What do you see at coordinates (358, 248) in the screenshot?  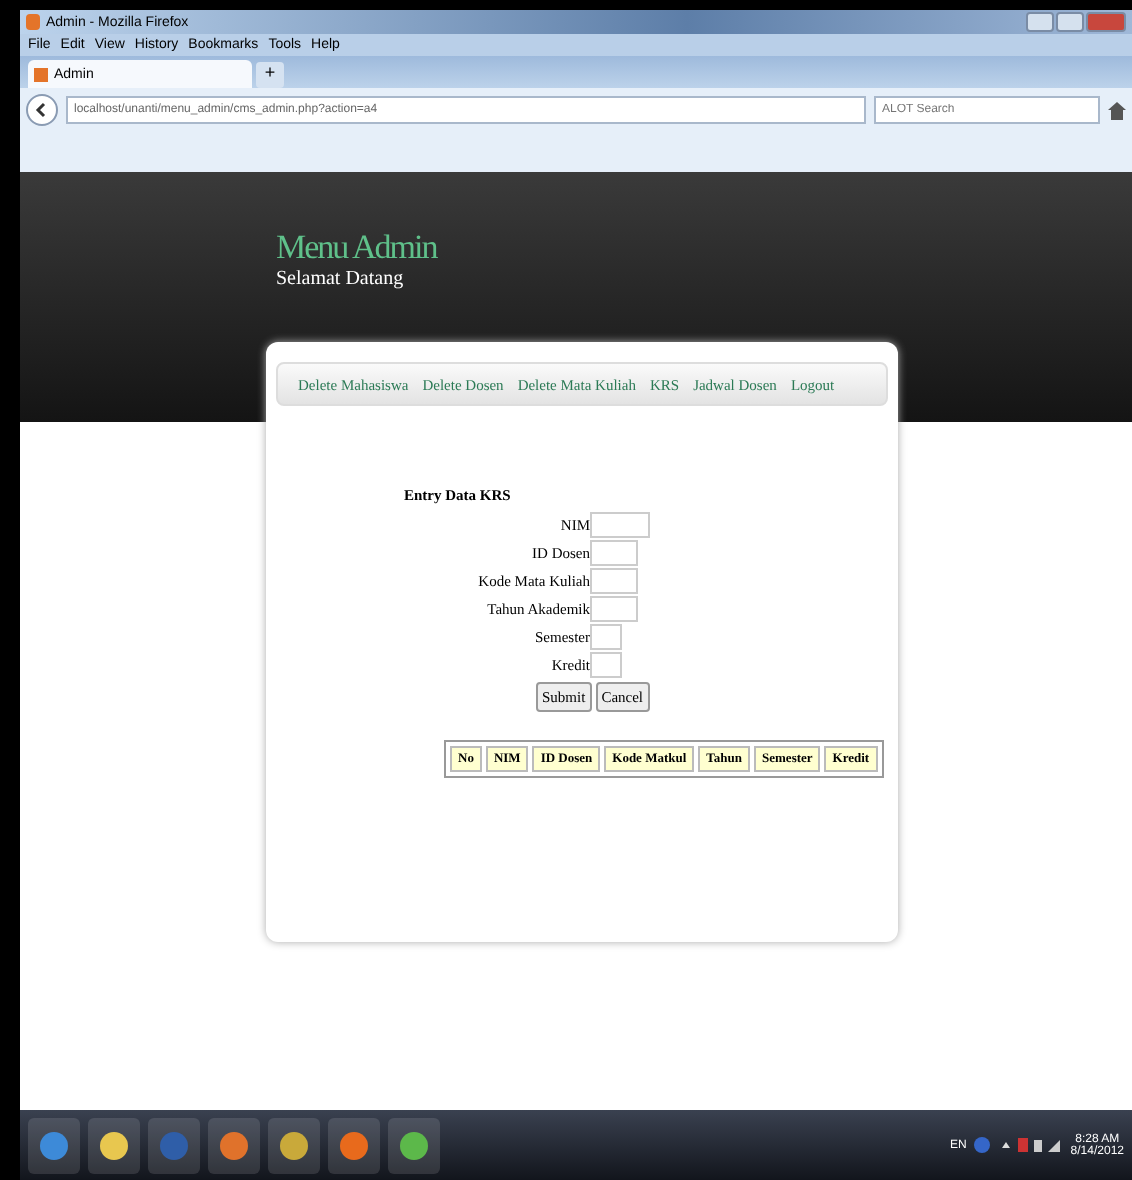 I see `header-title: Menu Admin` at bounding box center [358, 248].